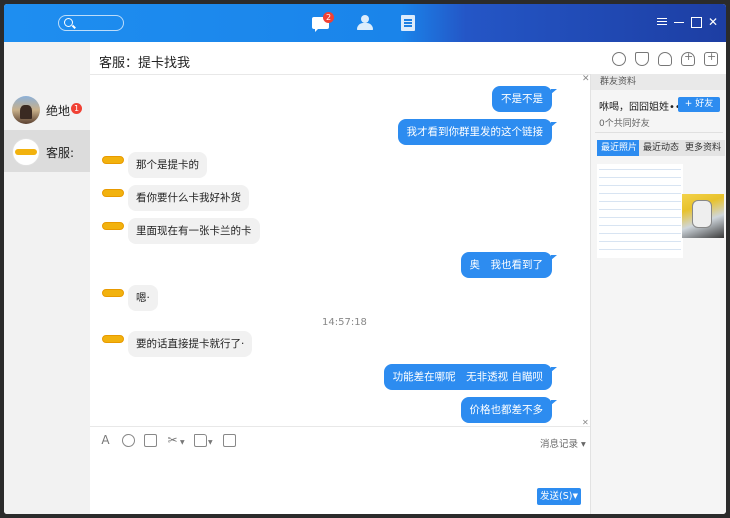 The height and width of the screenshot is (518, 730). Describe the element at coordinates (665, 59) in the screenshot. I see `profile-icon` at that location.